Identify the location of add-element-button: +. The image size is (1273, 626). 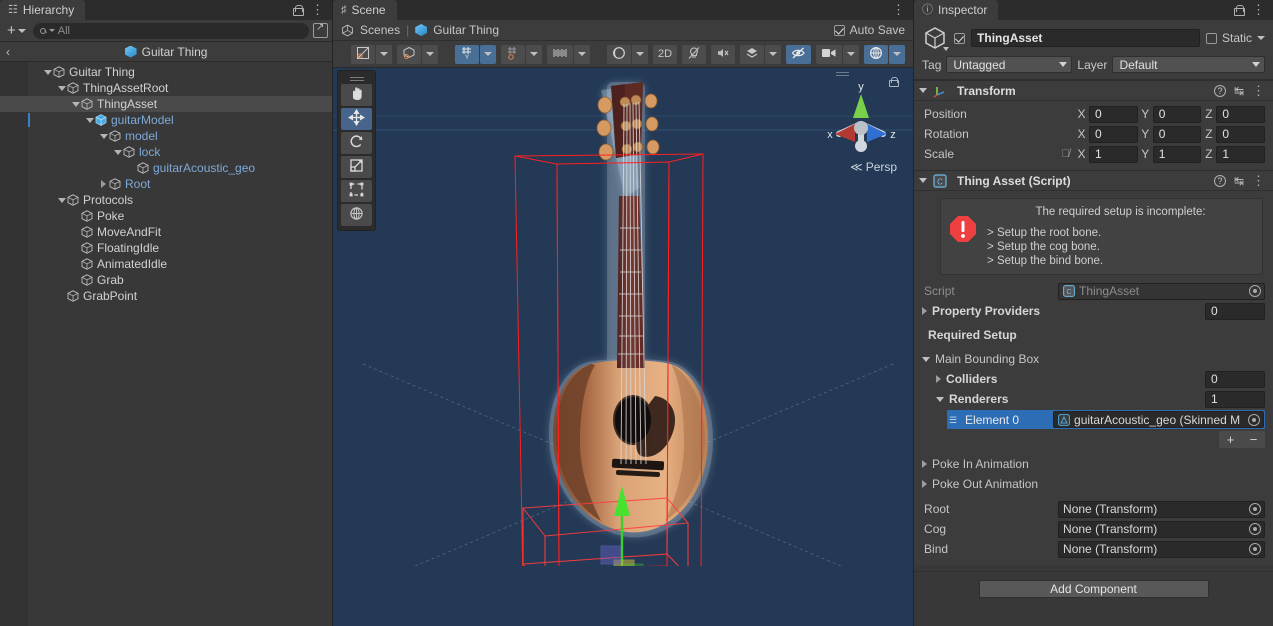
(1230, 439).